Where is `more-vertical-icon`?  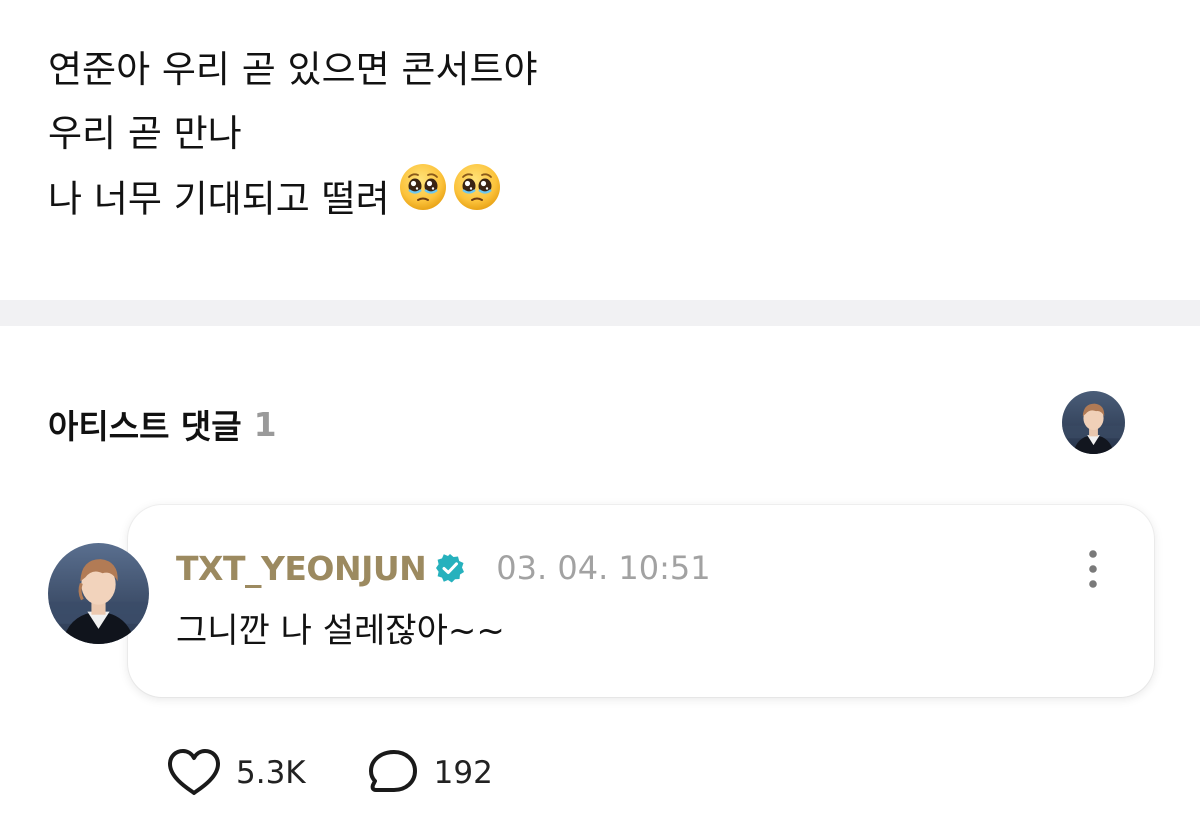 more-vertical-icon is located at coordinates (1093, 569).